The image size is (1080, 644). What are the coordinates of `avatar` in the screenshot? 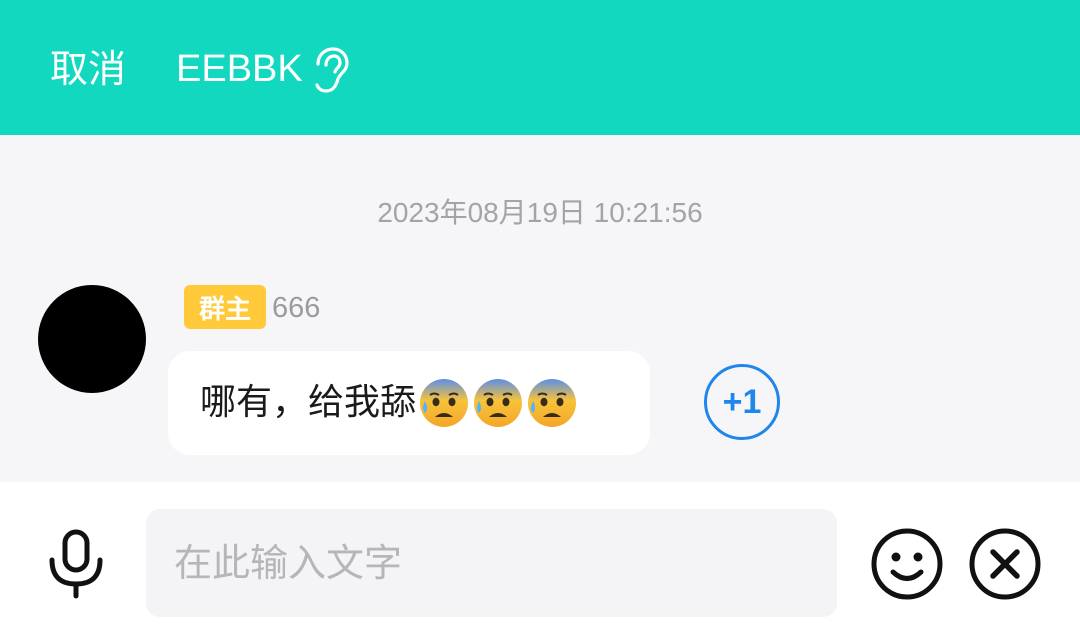 It's located at (92, 339).